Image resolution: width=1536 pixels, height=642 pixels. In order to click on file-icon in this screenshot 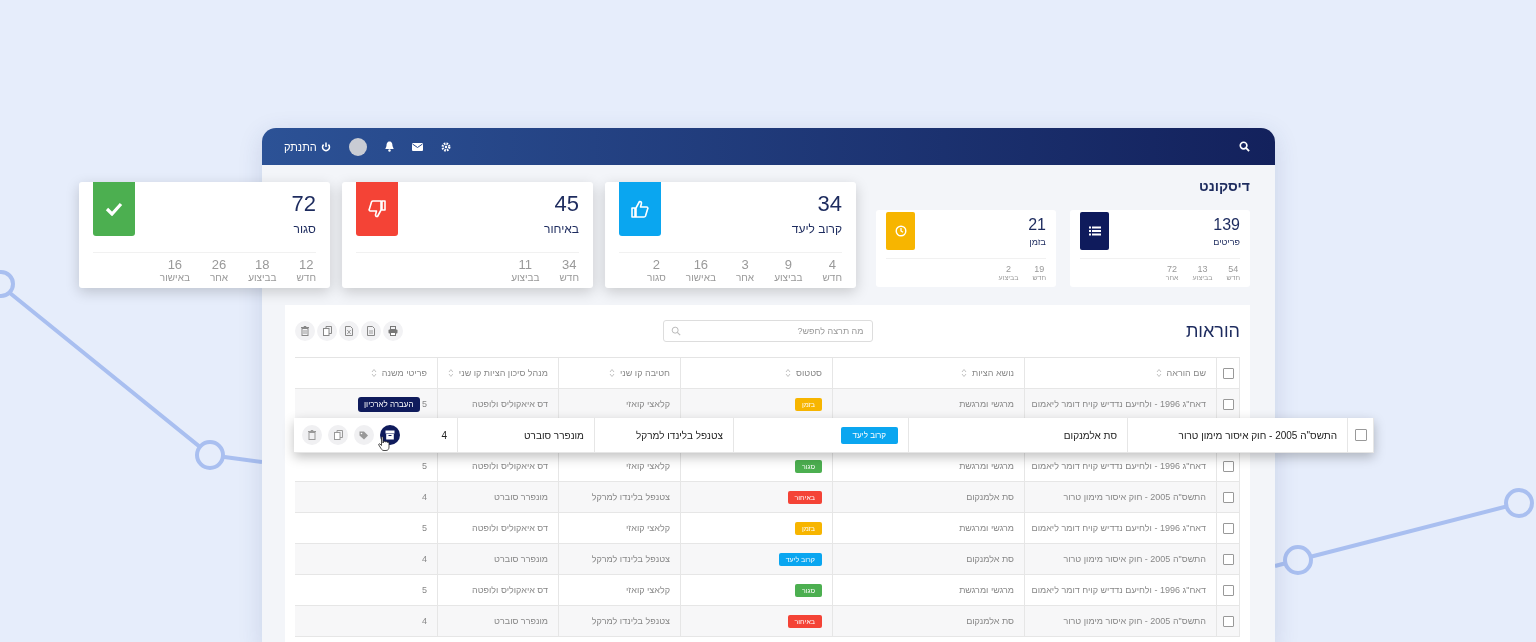, I will do `click(371, 331)`.